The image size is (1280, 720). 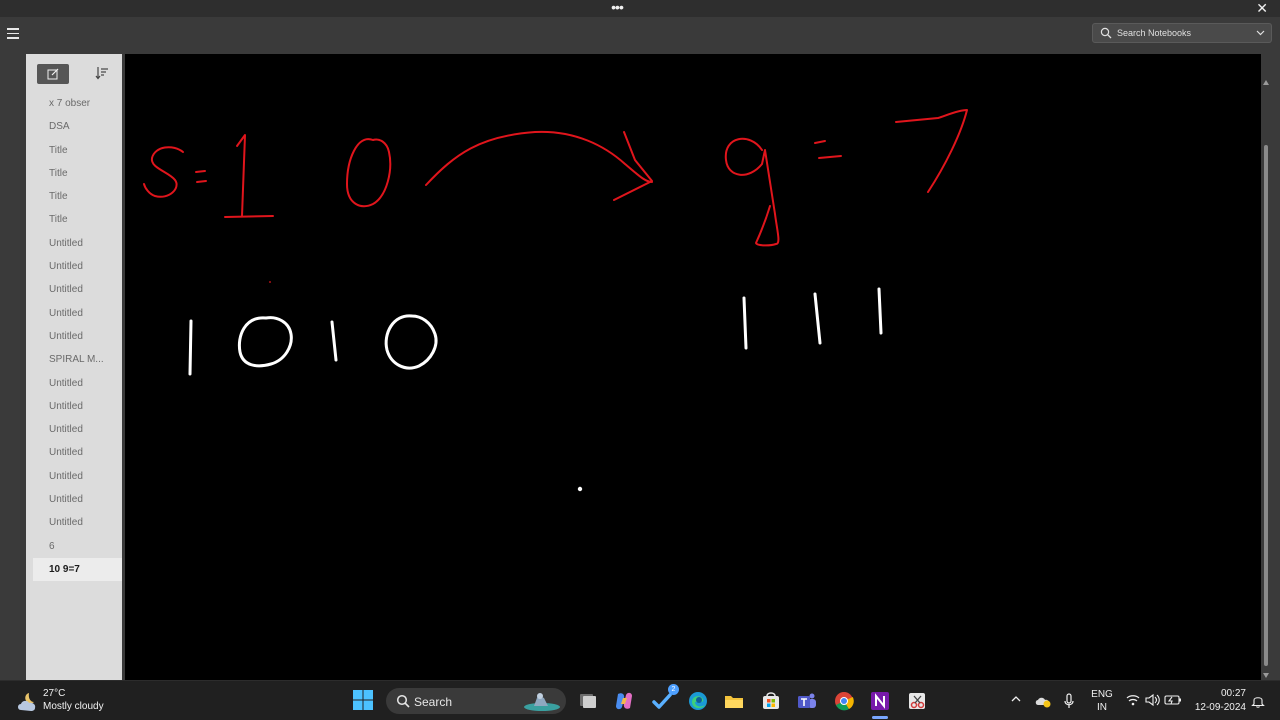 What do you see at coordinates (1153, 700) in the screenshot?
I see `volume-icon` at bounding box center [1153, 700].